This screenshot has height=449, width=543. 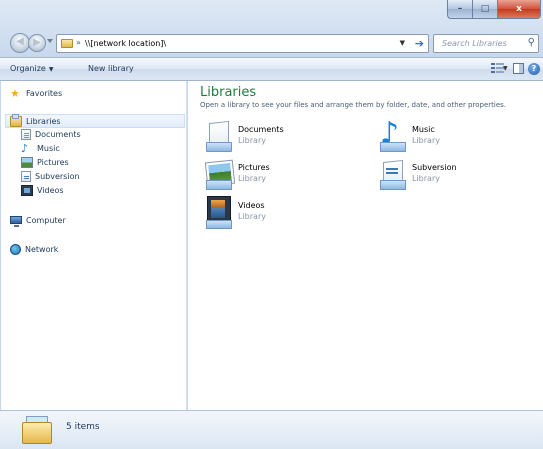 What do you see at coordinates (392, 174) in the screenshot?
I see `subversion-library-icon` at bounding box center [392, 174].